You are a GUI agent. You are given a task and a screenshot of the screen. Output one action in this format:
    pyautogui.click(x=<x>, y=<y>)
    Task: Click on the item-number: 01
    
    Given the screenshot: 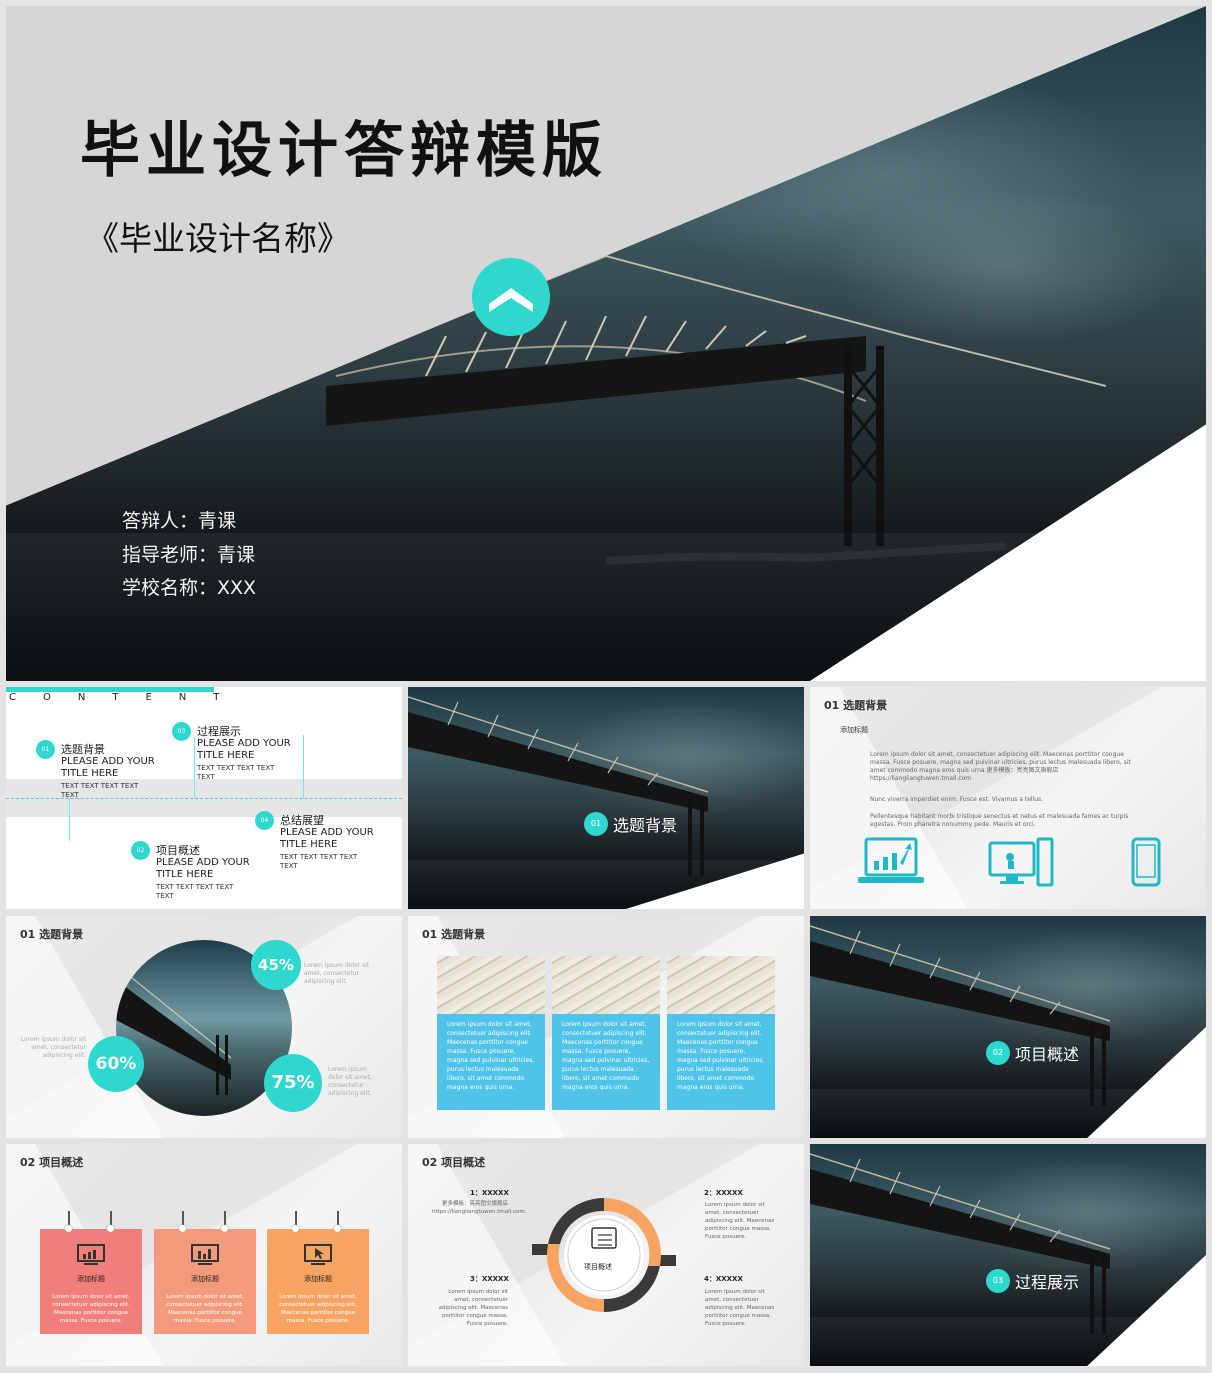 What is the action you would take?
    pyautogui.click(x=45, y=749)
    